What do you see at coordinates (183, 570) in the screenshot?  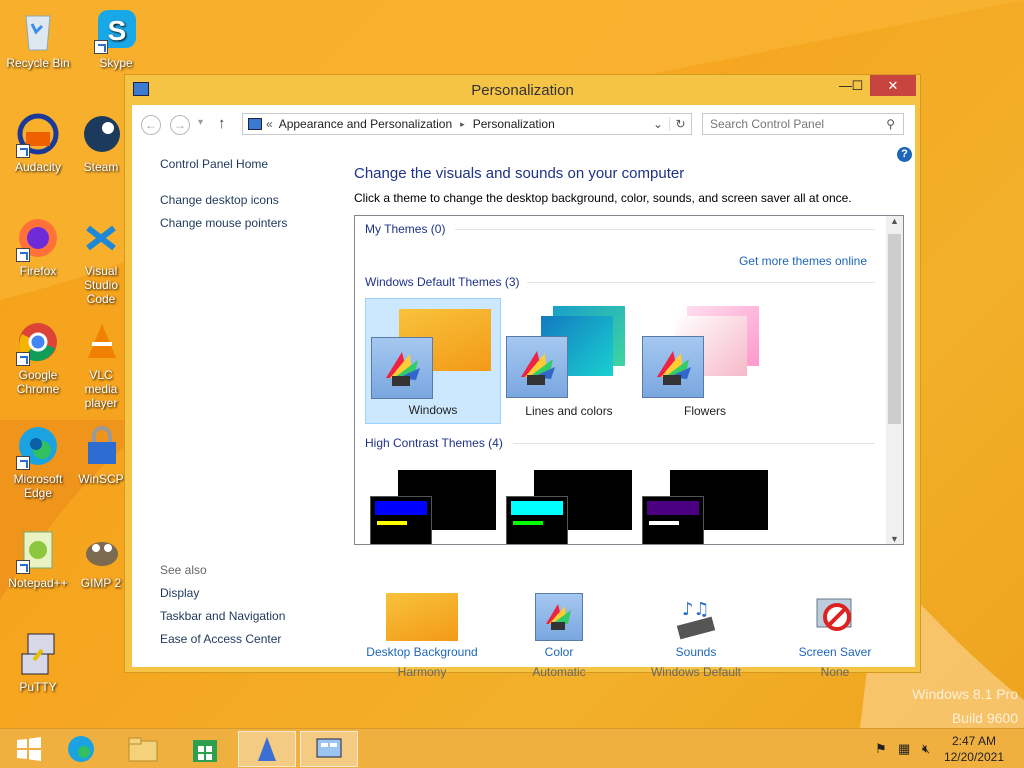 I see `see-also-label: See also` at bounding box center [183, 570].